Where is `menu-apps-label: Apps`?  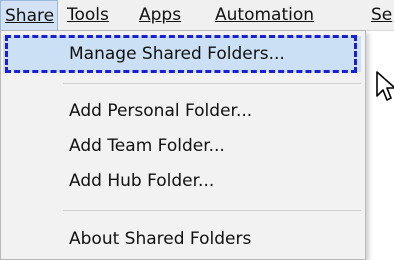 menu-apps-label: Apps is located at coordinates (160, 15).